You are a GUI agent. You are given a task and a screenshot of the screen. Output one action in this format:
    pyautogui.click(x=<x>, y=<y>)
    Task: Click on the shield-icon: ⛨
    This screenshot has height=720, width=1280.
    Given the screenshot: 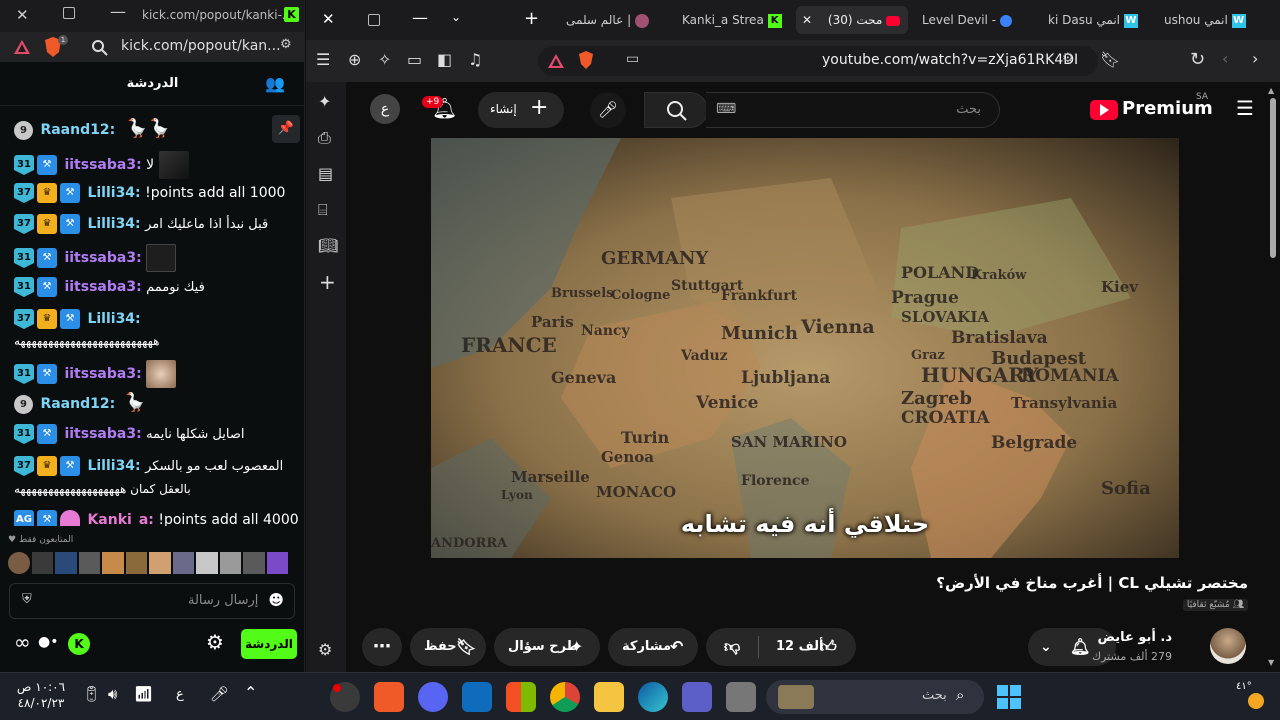 What is the action you would take?
    pyautogui.click(x=27, y=599)
    